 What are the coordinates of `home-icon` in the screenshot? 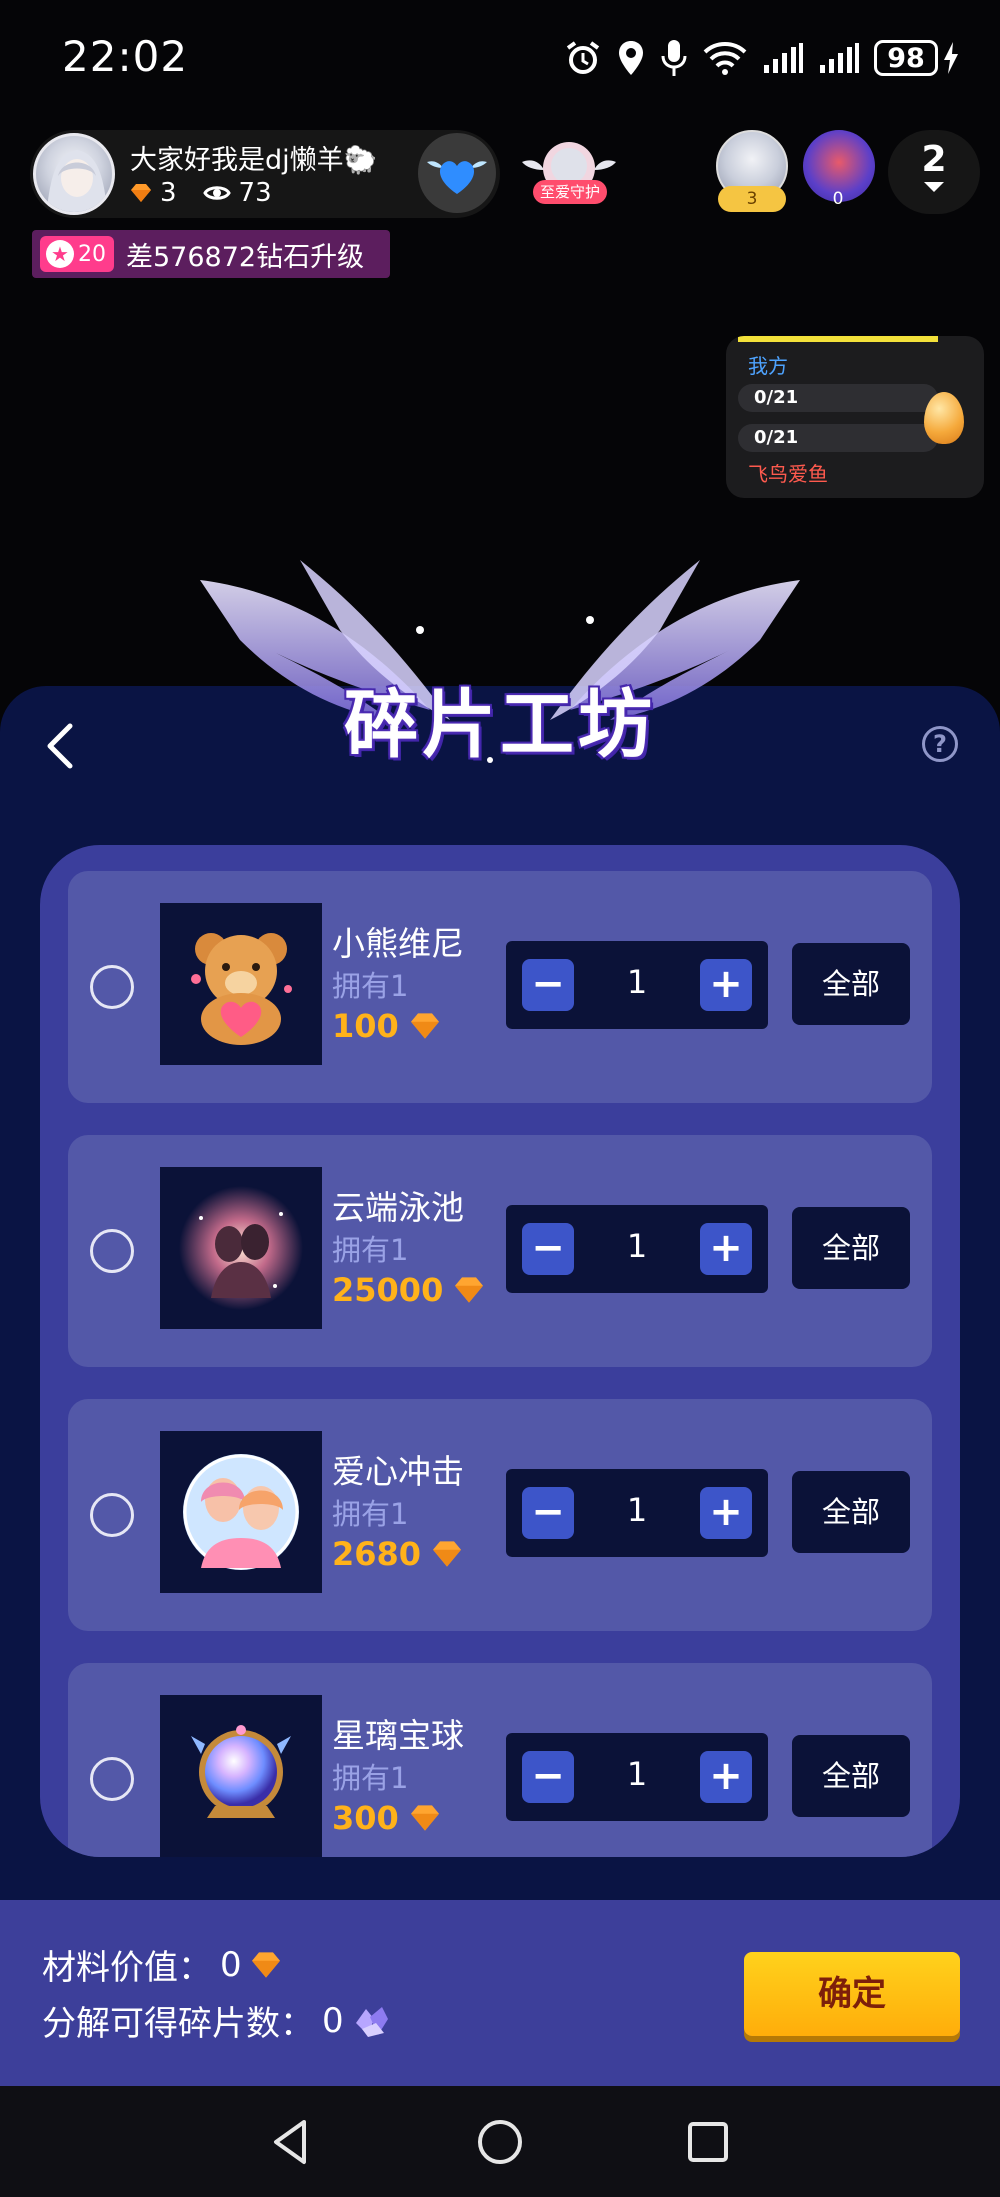 It's located at (500, 2142).